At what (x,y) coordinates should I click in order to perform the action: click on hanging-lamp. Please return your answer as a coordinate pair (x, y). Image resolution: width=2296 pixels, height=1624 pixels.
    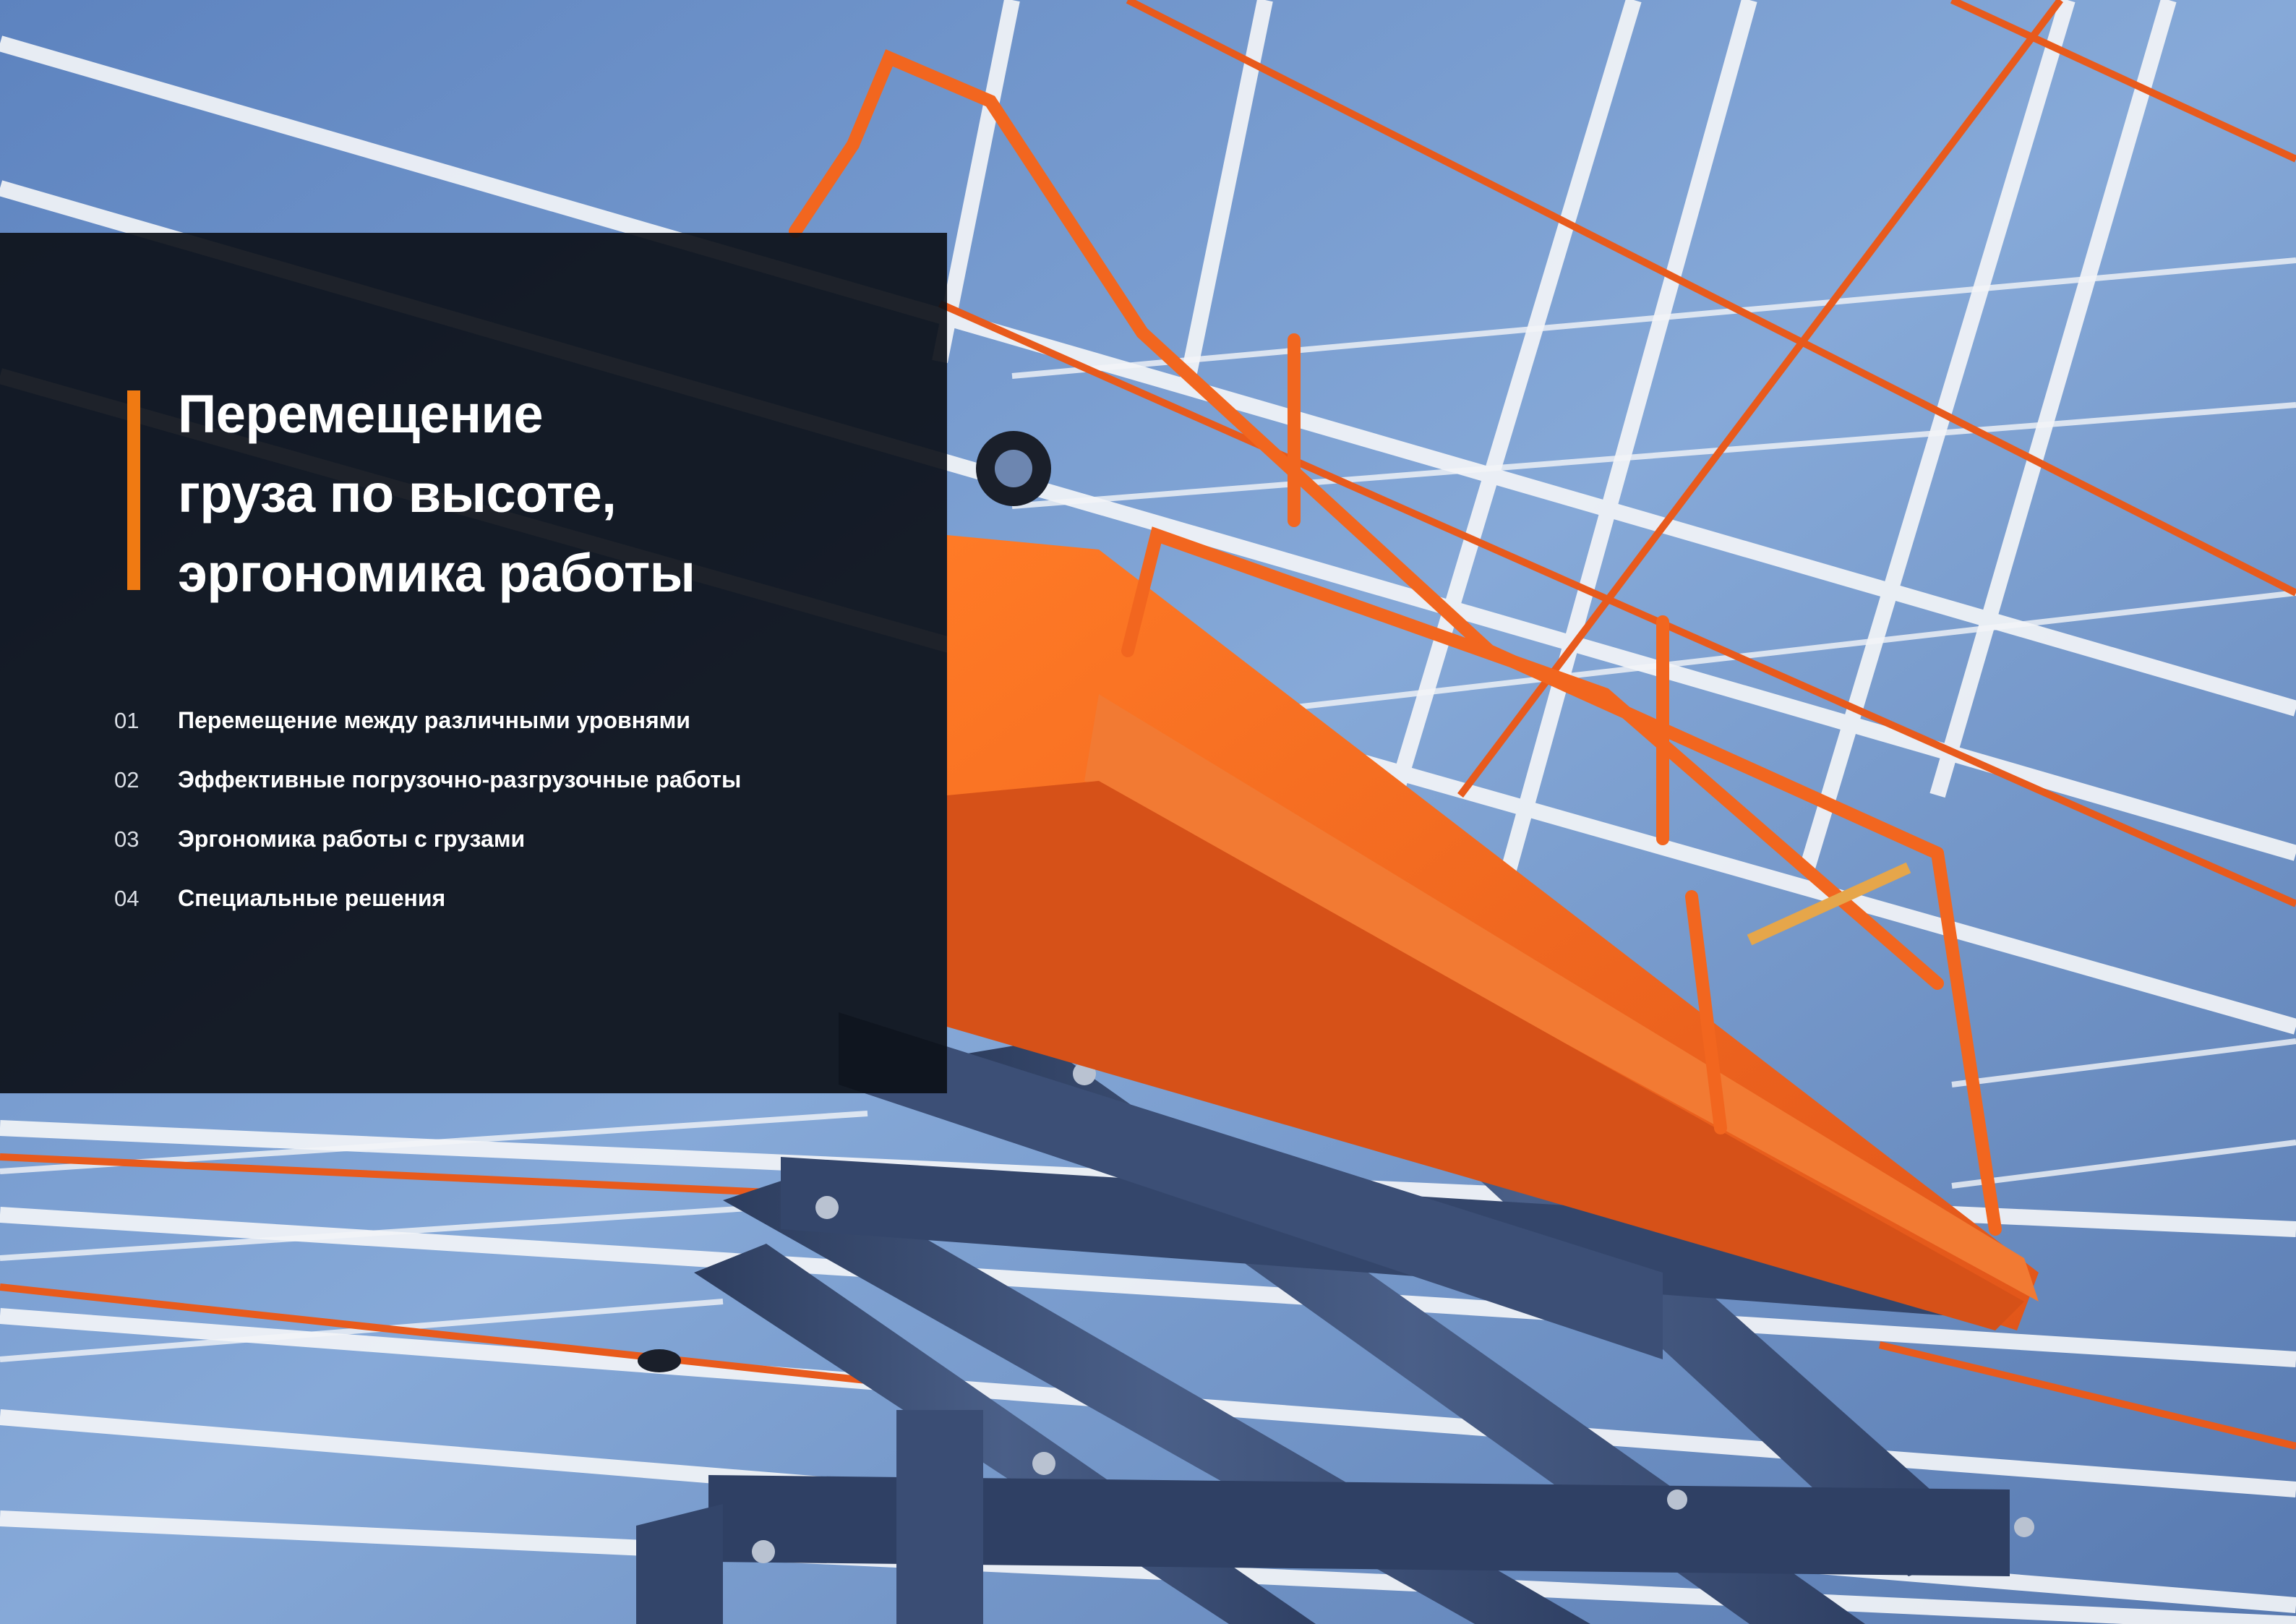
    Looking at the image, I should click on (659, 1361).